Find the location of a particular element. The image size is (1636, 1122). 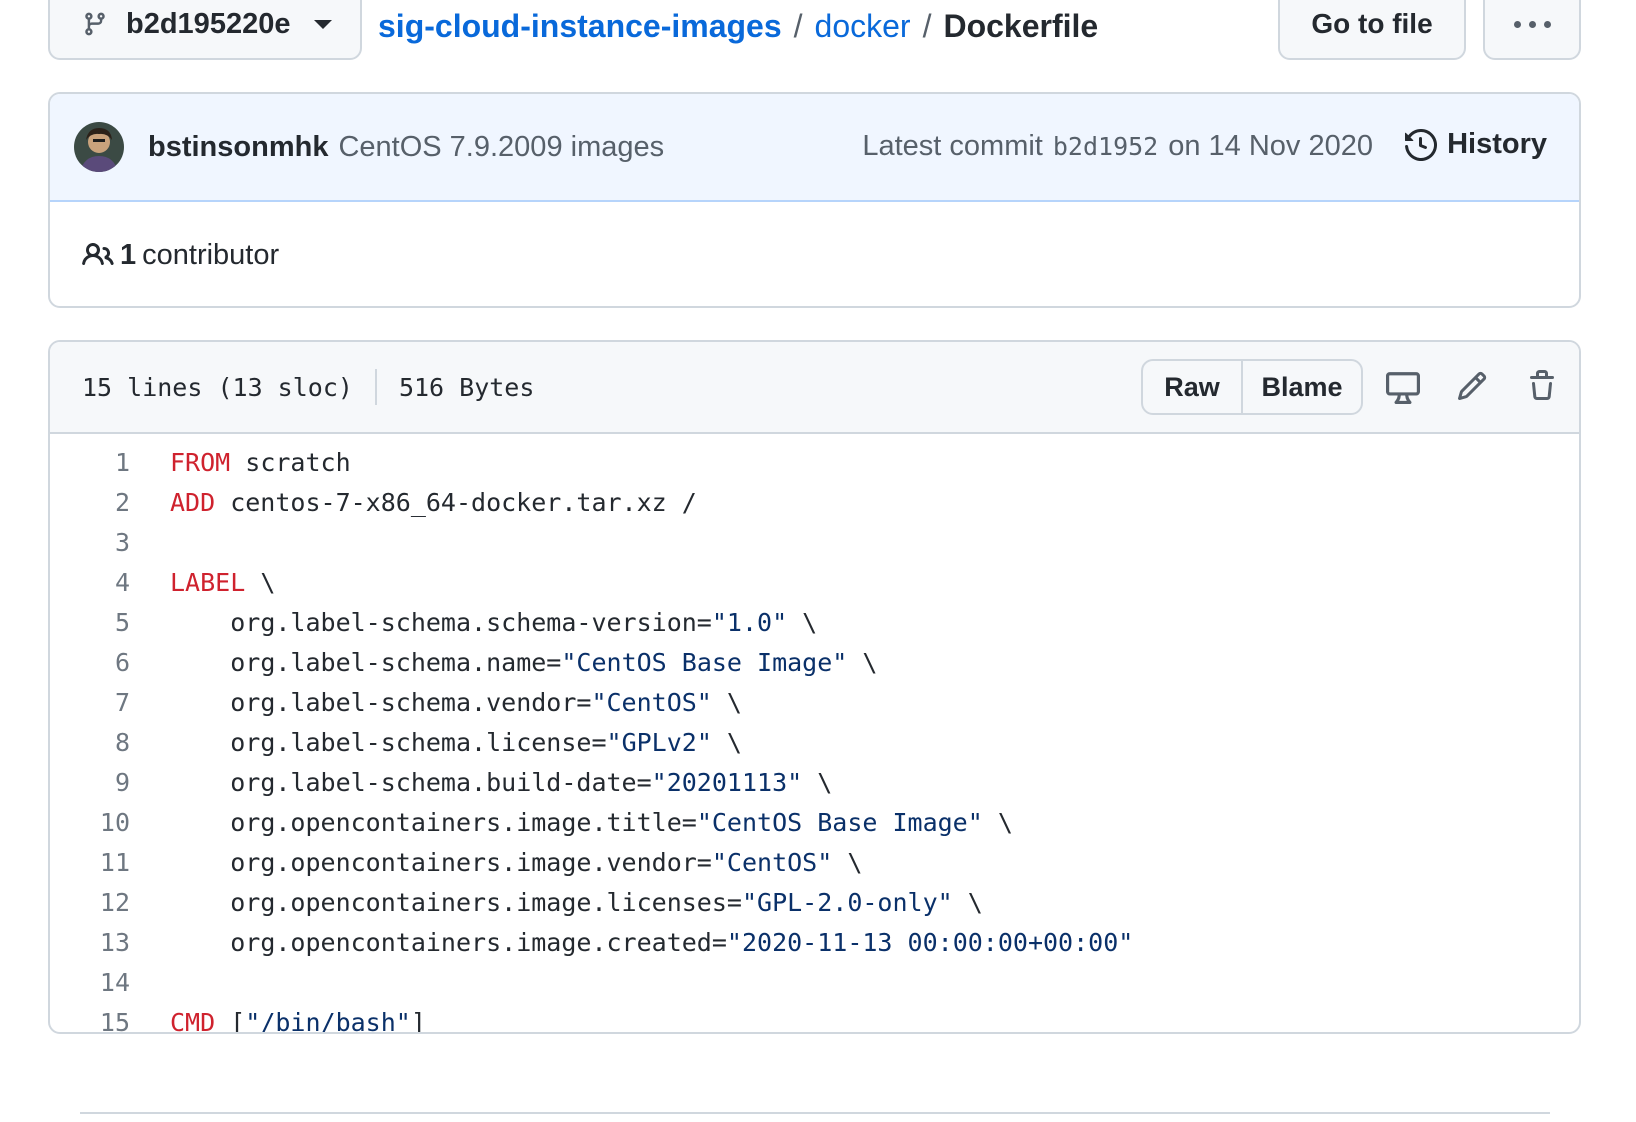

code-token-str: "GPL-2.0-only" is located at coordinates (847, 902).